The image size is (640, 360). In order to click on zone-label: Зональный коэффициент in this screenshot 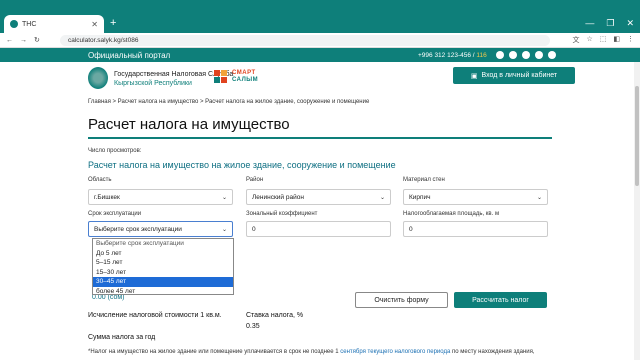, I will do `click(282, 214)`.